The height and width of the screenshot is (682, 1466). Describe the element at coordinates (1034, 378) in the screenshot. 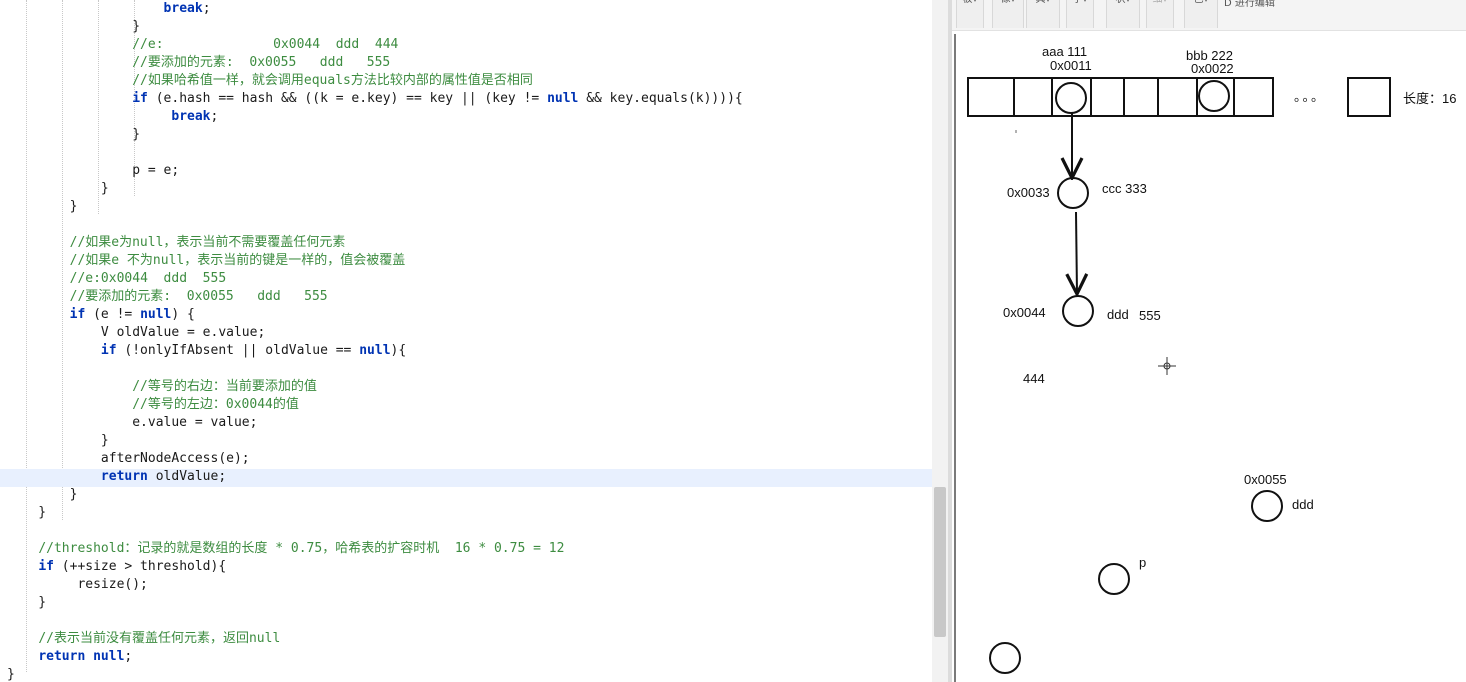

I see `old-value-label: 444` at that location.